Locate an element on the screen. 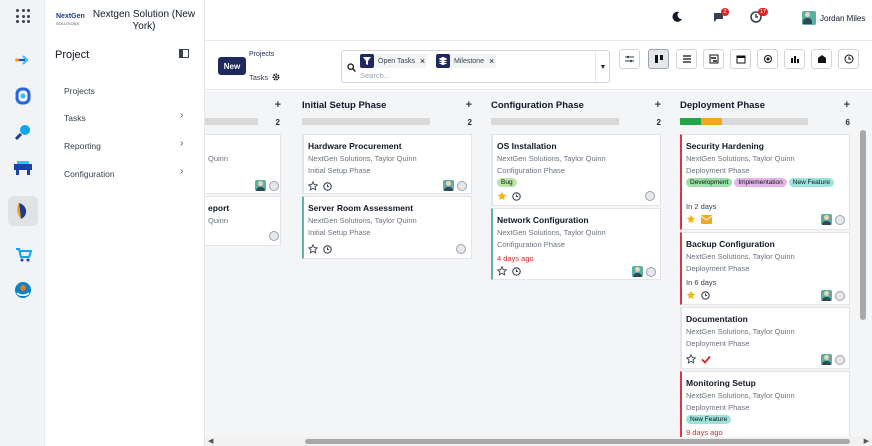 This screenshot has height=446, width=872. sidebar-item-tasks: Tasks is located at coordinates (75, 118).